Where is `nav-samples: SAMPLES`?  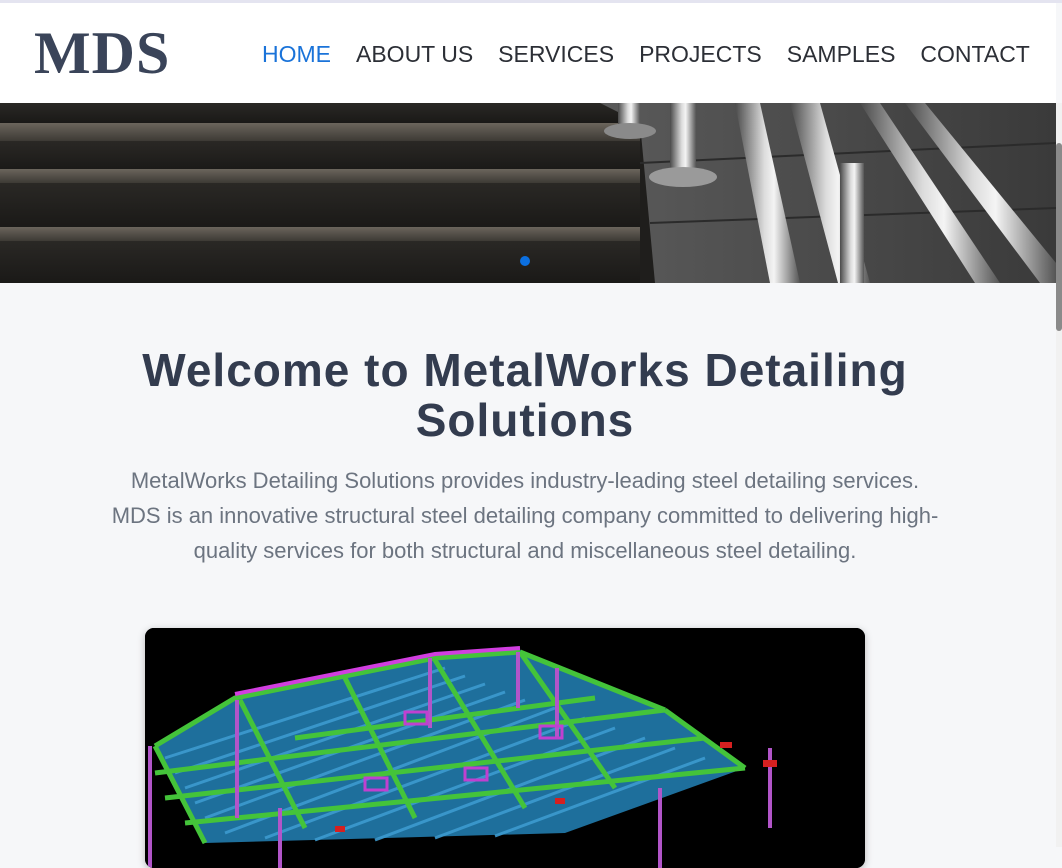 nav-samples: SAMPLES is located at coordinates (841, 54).